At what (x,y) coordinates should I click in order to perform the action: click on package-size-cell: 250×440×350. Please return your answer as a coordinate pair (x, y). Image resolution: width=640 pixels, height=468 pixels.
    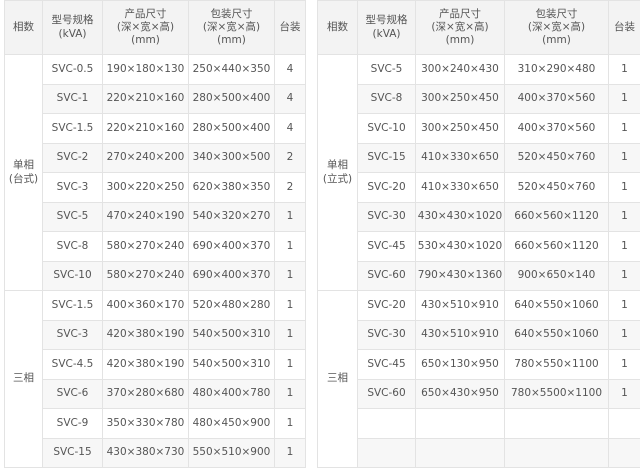
    Looking at the image, I should click on (232, 70).